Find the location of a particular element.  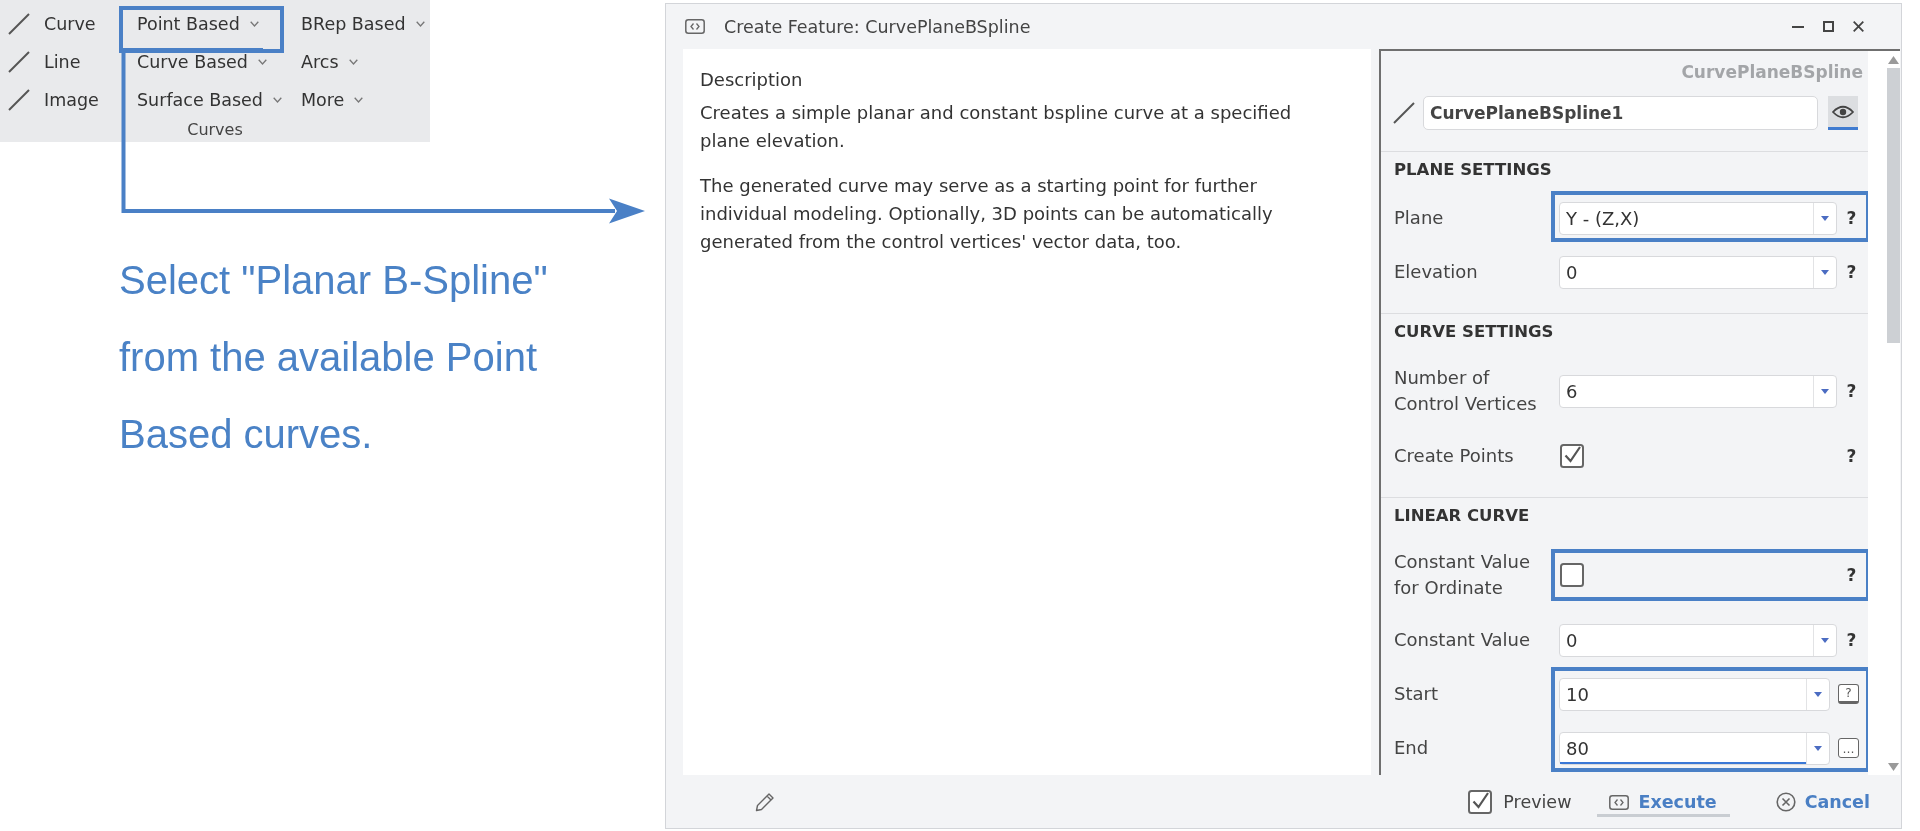

dropdown-field: 10 is located at coordinates (1694, 694).